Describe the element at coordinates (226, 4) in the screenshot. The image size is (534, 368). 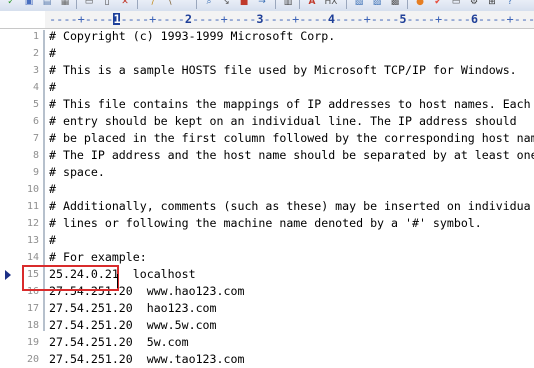
I see `find-next-icon: ↘` at that location.